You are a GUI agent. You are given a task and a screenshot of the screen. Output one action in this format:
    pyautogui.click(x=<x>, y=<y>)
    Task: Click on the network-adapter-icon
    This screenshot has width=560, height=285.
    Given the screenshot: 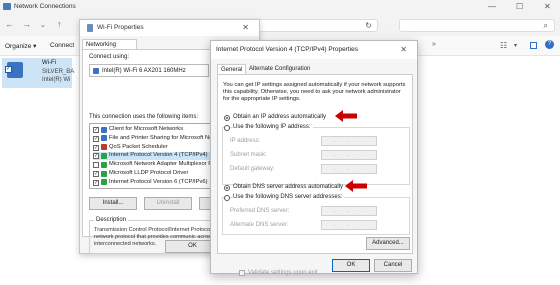 What is the action you would take?
    pyautogui.click(x=96, y=71)
    